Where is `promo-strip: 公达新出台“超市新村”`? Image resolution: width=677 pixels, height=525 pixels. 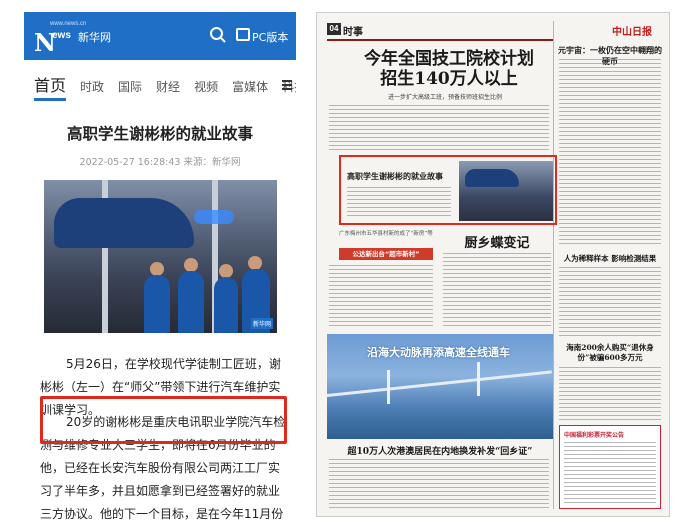
promo-strip: 公达新出台“超市新村” is located at coordinates (386, 254).